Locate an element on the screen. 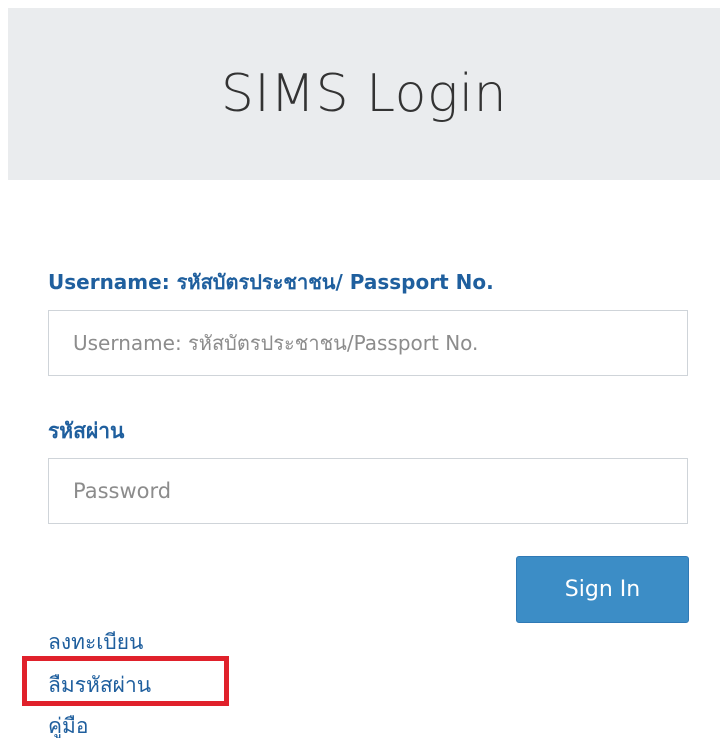  password-label: รหัสผ่าน is located at coordinates (86, 431).